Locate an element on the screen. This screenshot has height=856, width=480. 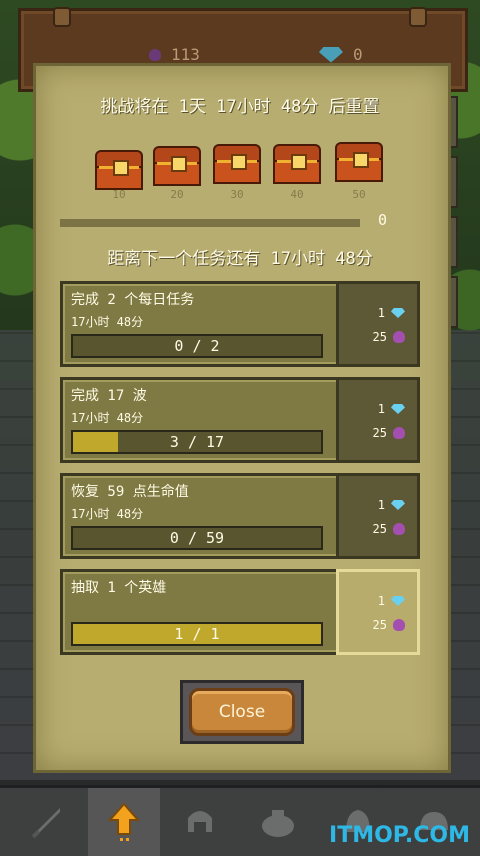
nav-sword is located at coordinates (46, 822).